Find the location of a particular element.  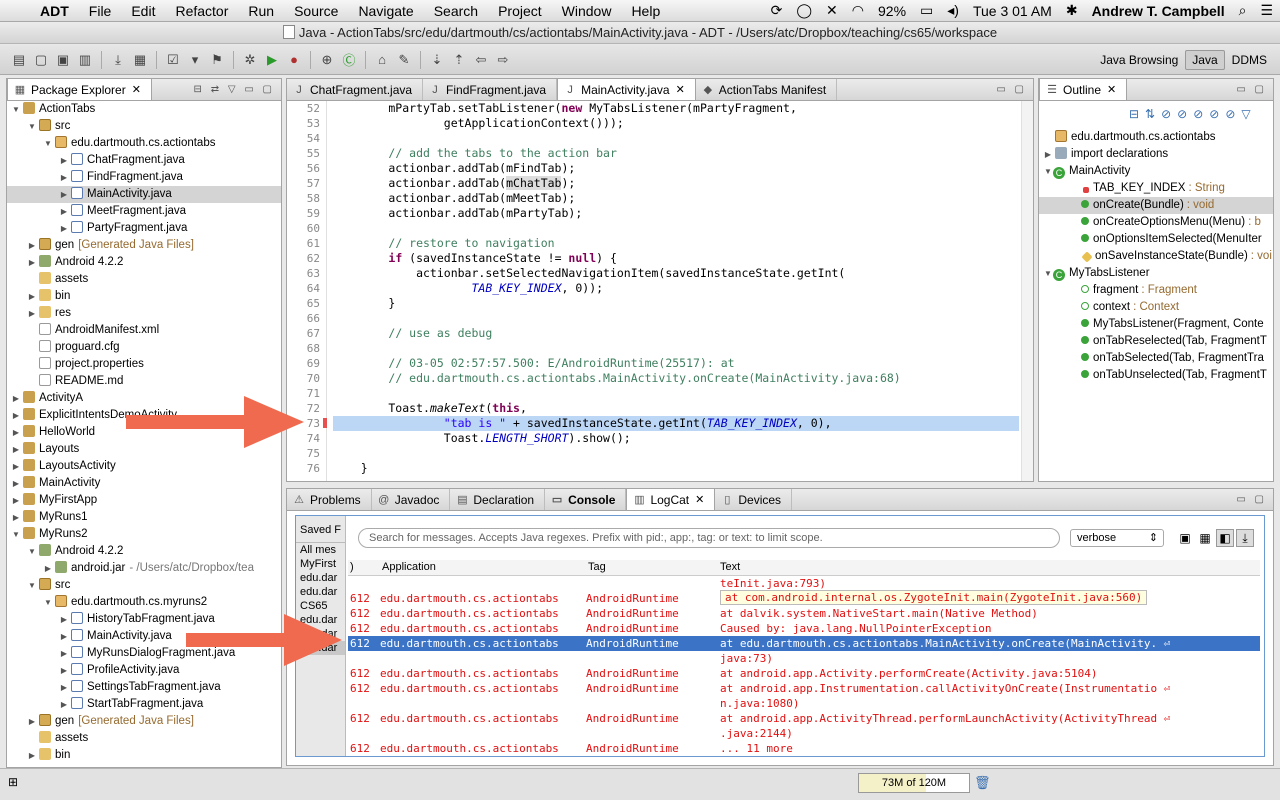

outline-item: MyTabsListener(Fragment, Conte is located at coordinates (1156, 324).